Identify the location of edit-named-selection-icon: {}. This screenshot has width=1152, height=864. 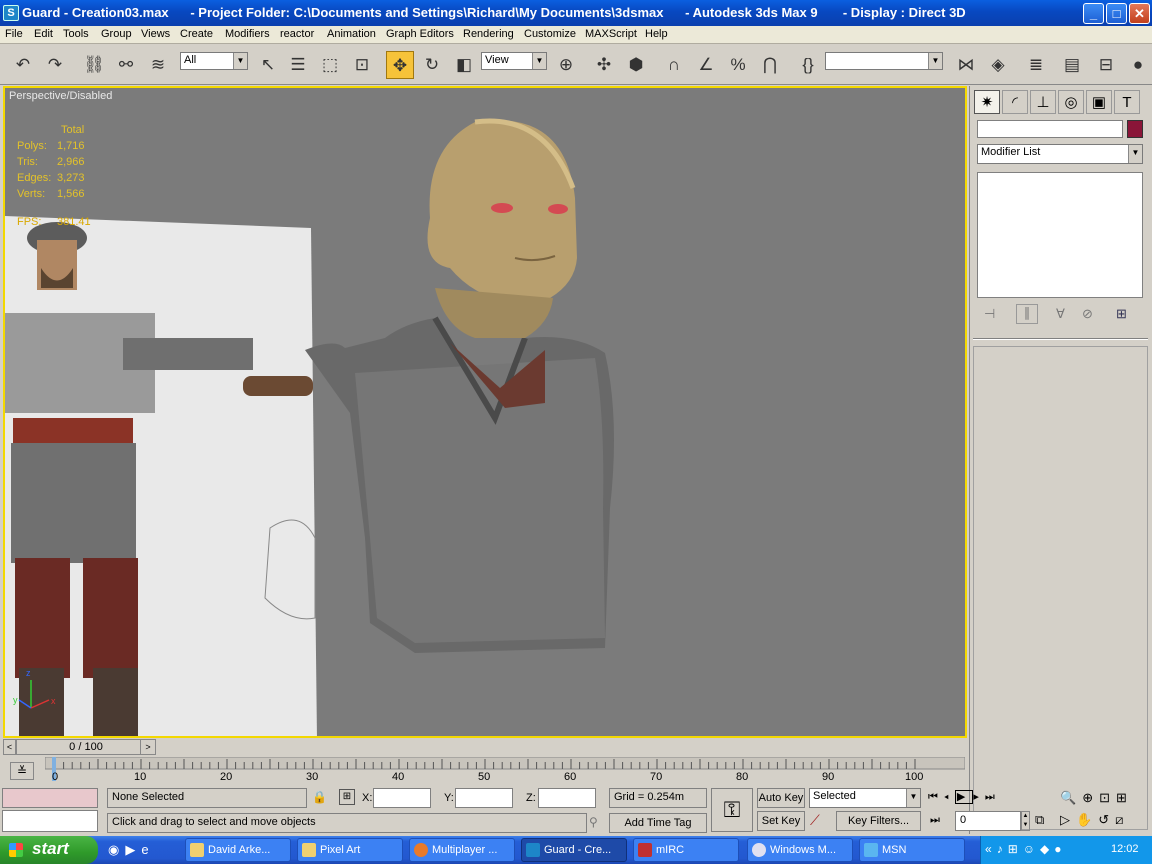
(808, 65).